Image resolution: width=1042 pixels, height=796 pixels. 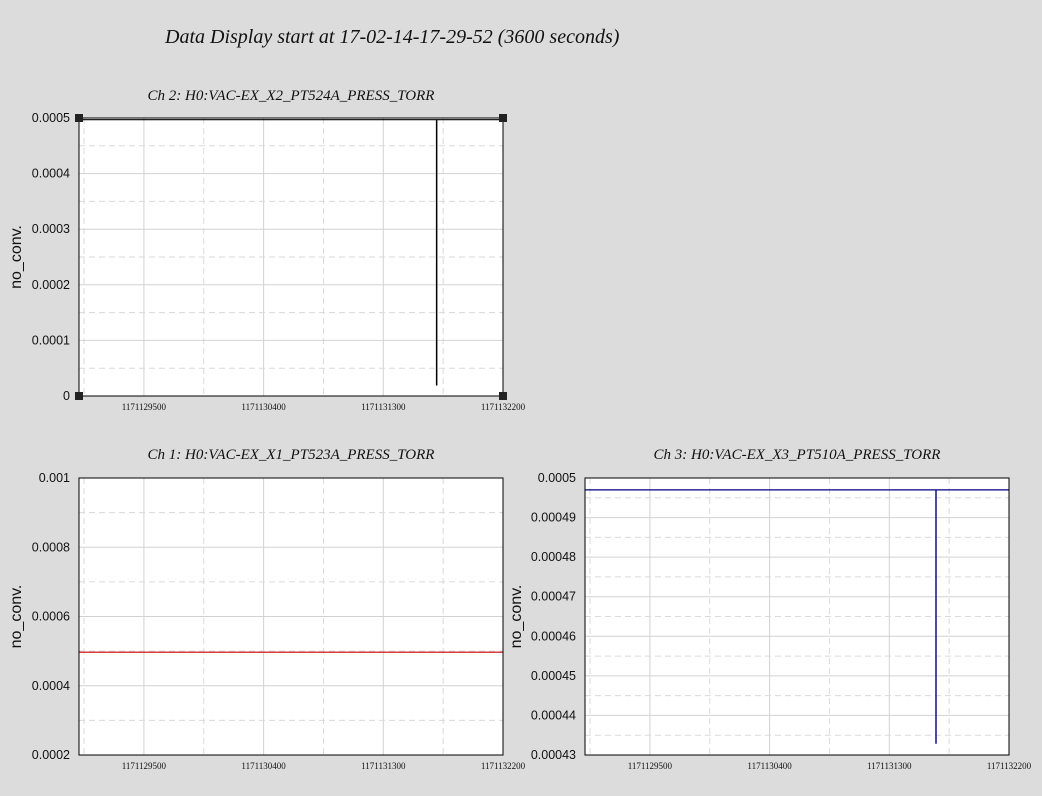 I want to click on y-tick-label: 0.00044, so click(x=553, y=715).